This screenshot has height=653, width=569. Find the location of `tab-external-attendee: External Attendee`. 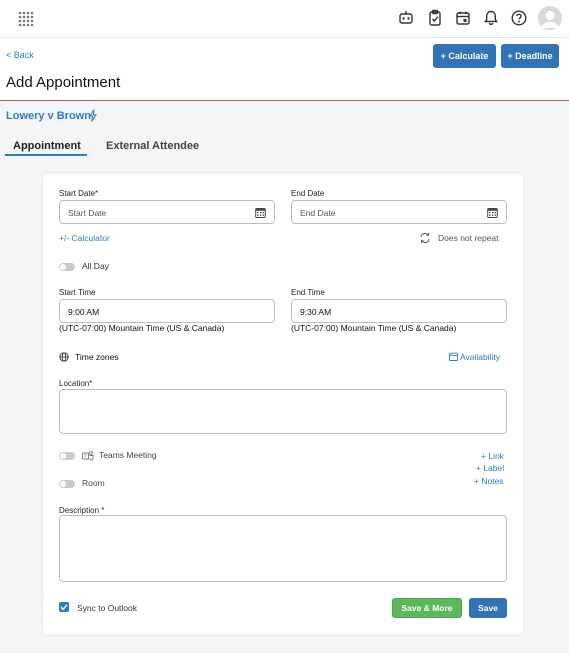

tab-external-attendee: External Attendee is located at coordinates (152, 146).